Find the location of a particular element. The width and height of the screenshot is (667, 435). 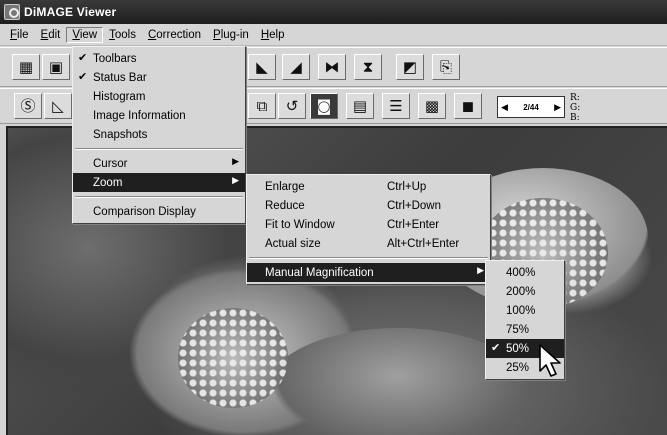

rgb-readout: R: G: B: is located at coordinates (575, 108).